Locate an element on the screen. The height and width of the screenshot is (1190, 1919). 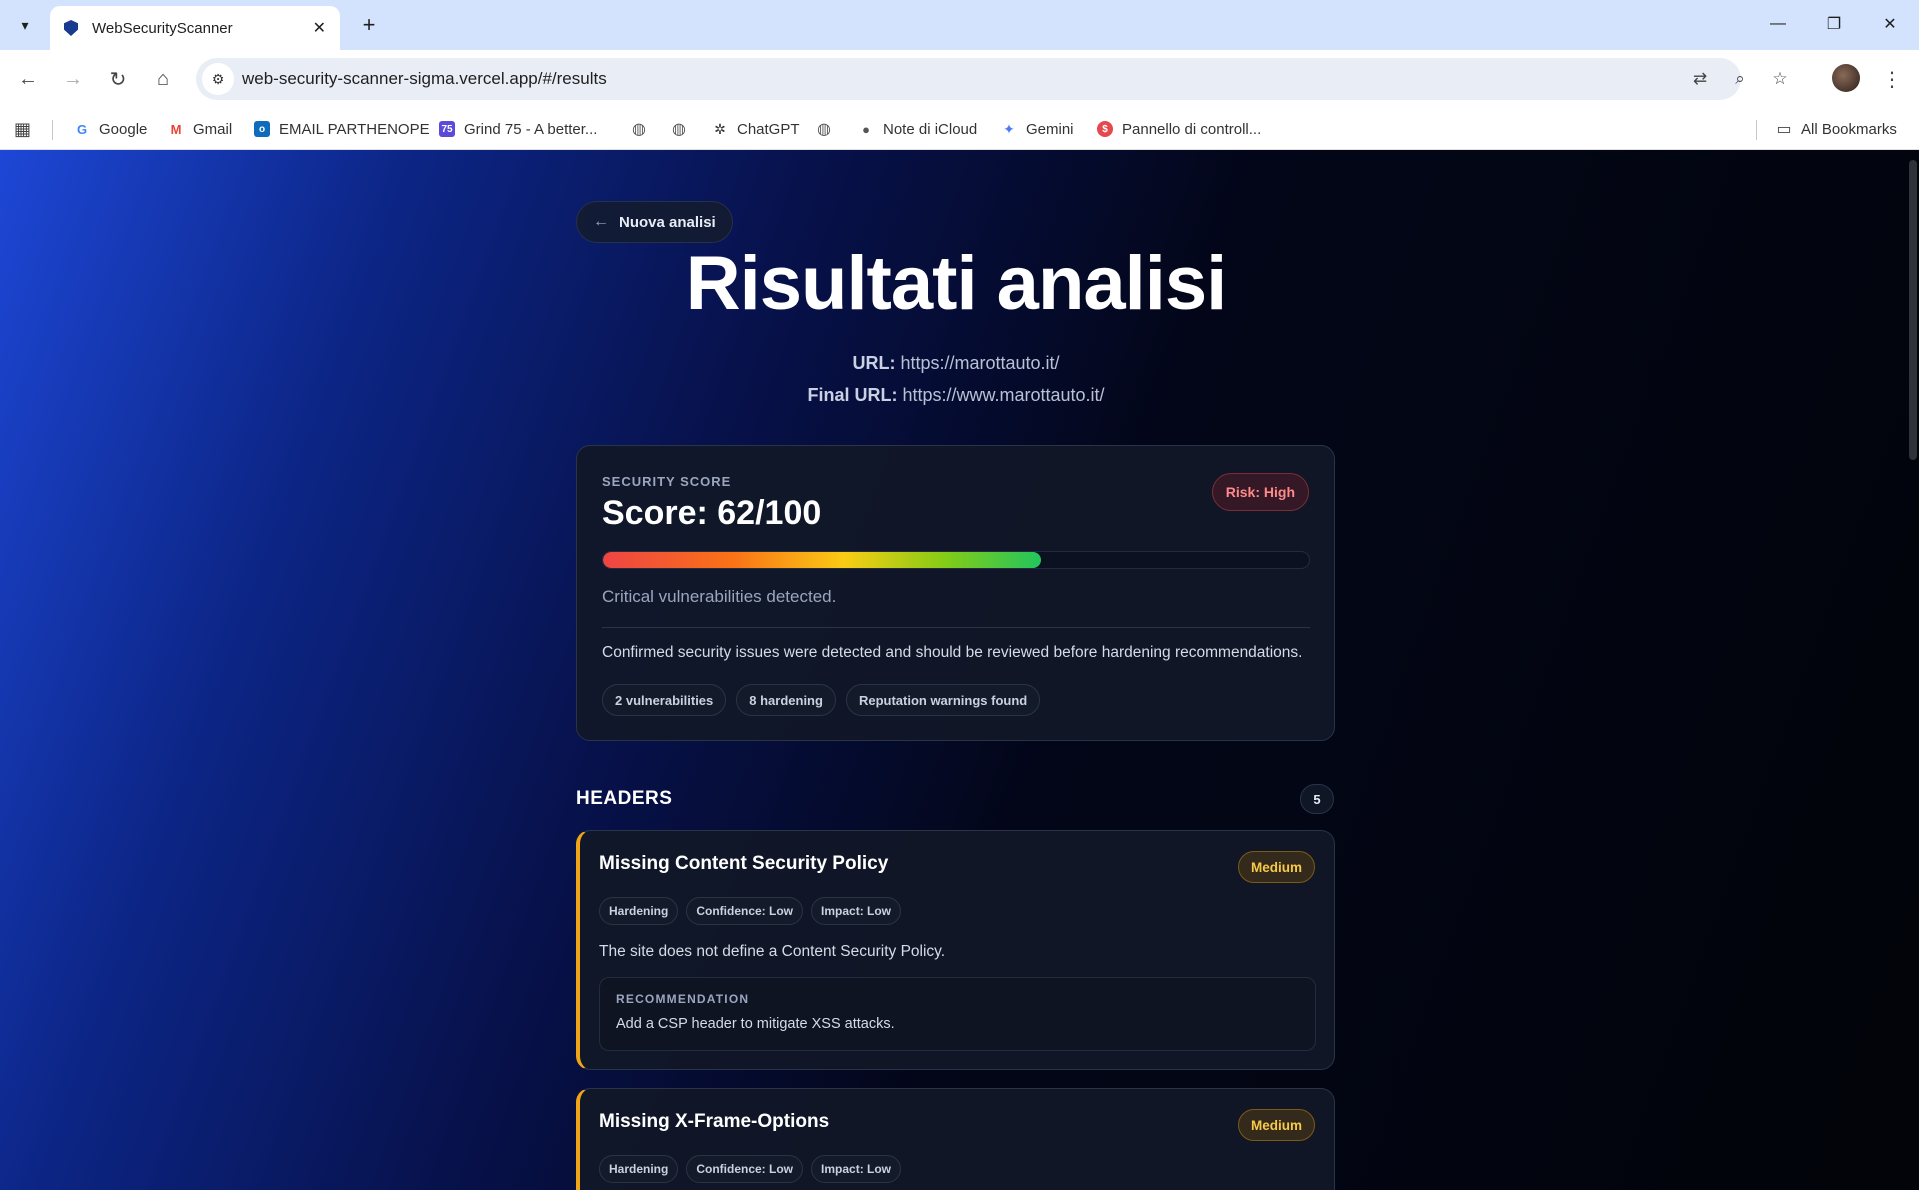
site-favicon-icon is located at coordinates (71, 28).